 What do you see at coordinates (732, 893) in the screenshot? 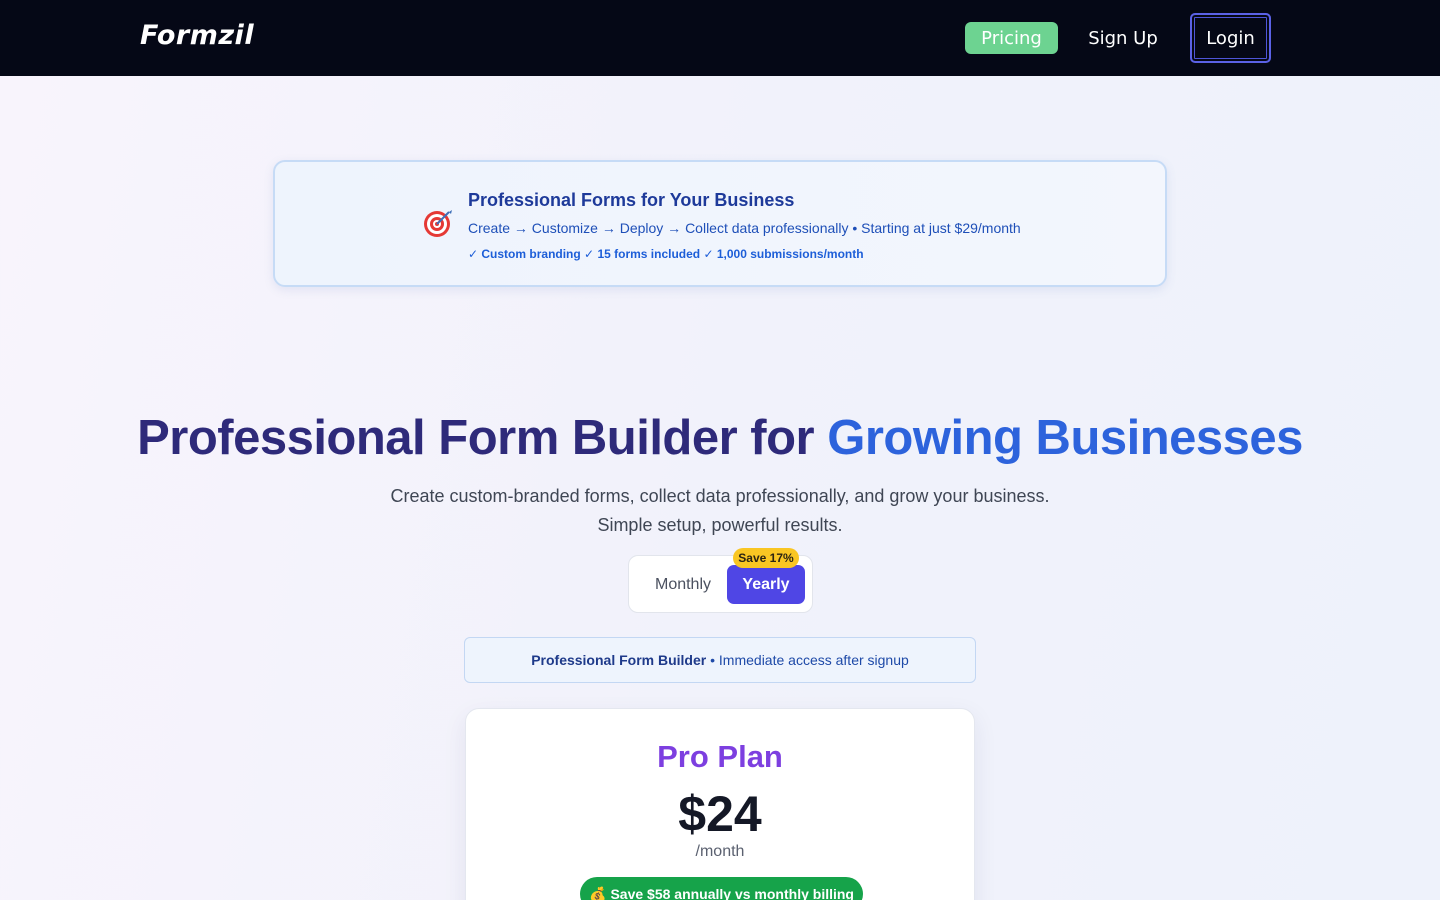
I see `plan-save-text: Save $58 annually vs monthly billing` at bounding box center [732, 893].